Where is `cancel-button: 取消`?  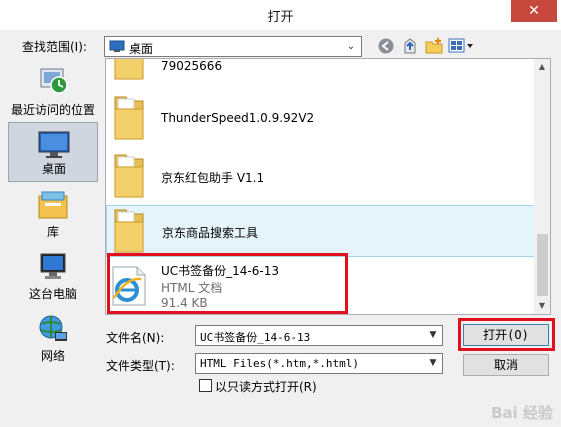 cancel-button: 取消 is located at coordinates (506, 365).